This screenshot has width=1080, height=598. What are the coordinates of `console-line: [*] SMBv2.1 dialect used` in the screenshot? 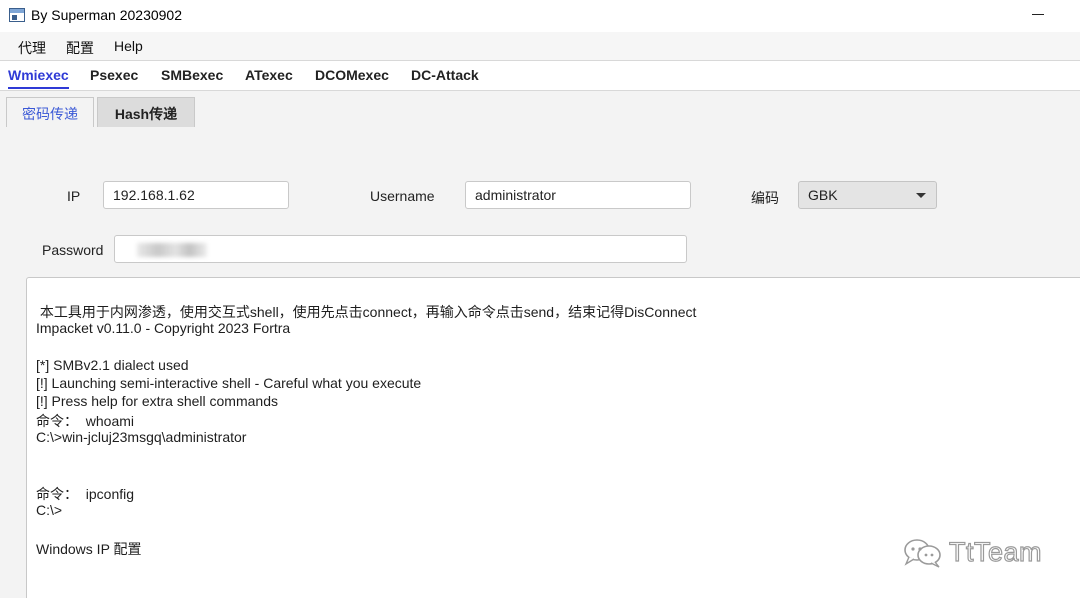 It's located at (112, 364).